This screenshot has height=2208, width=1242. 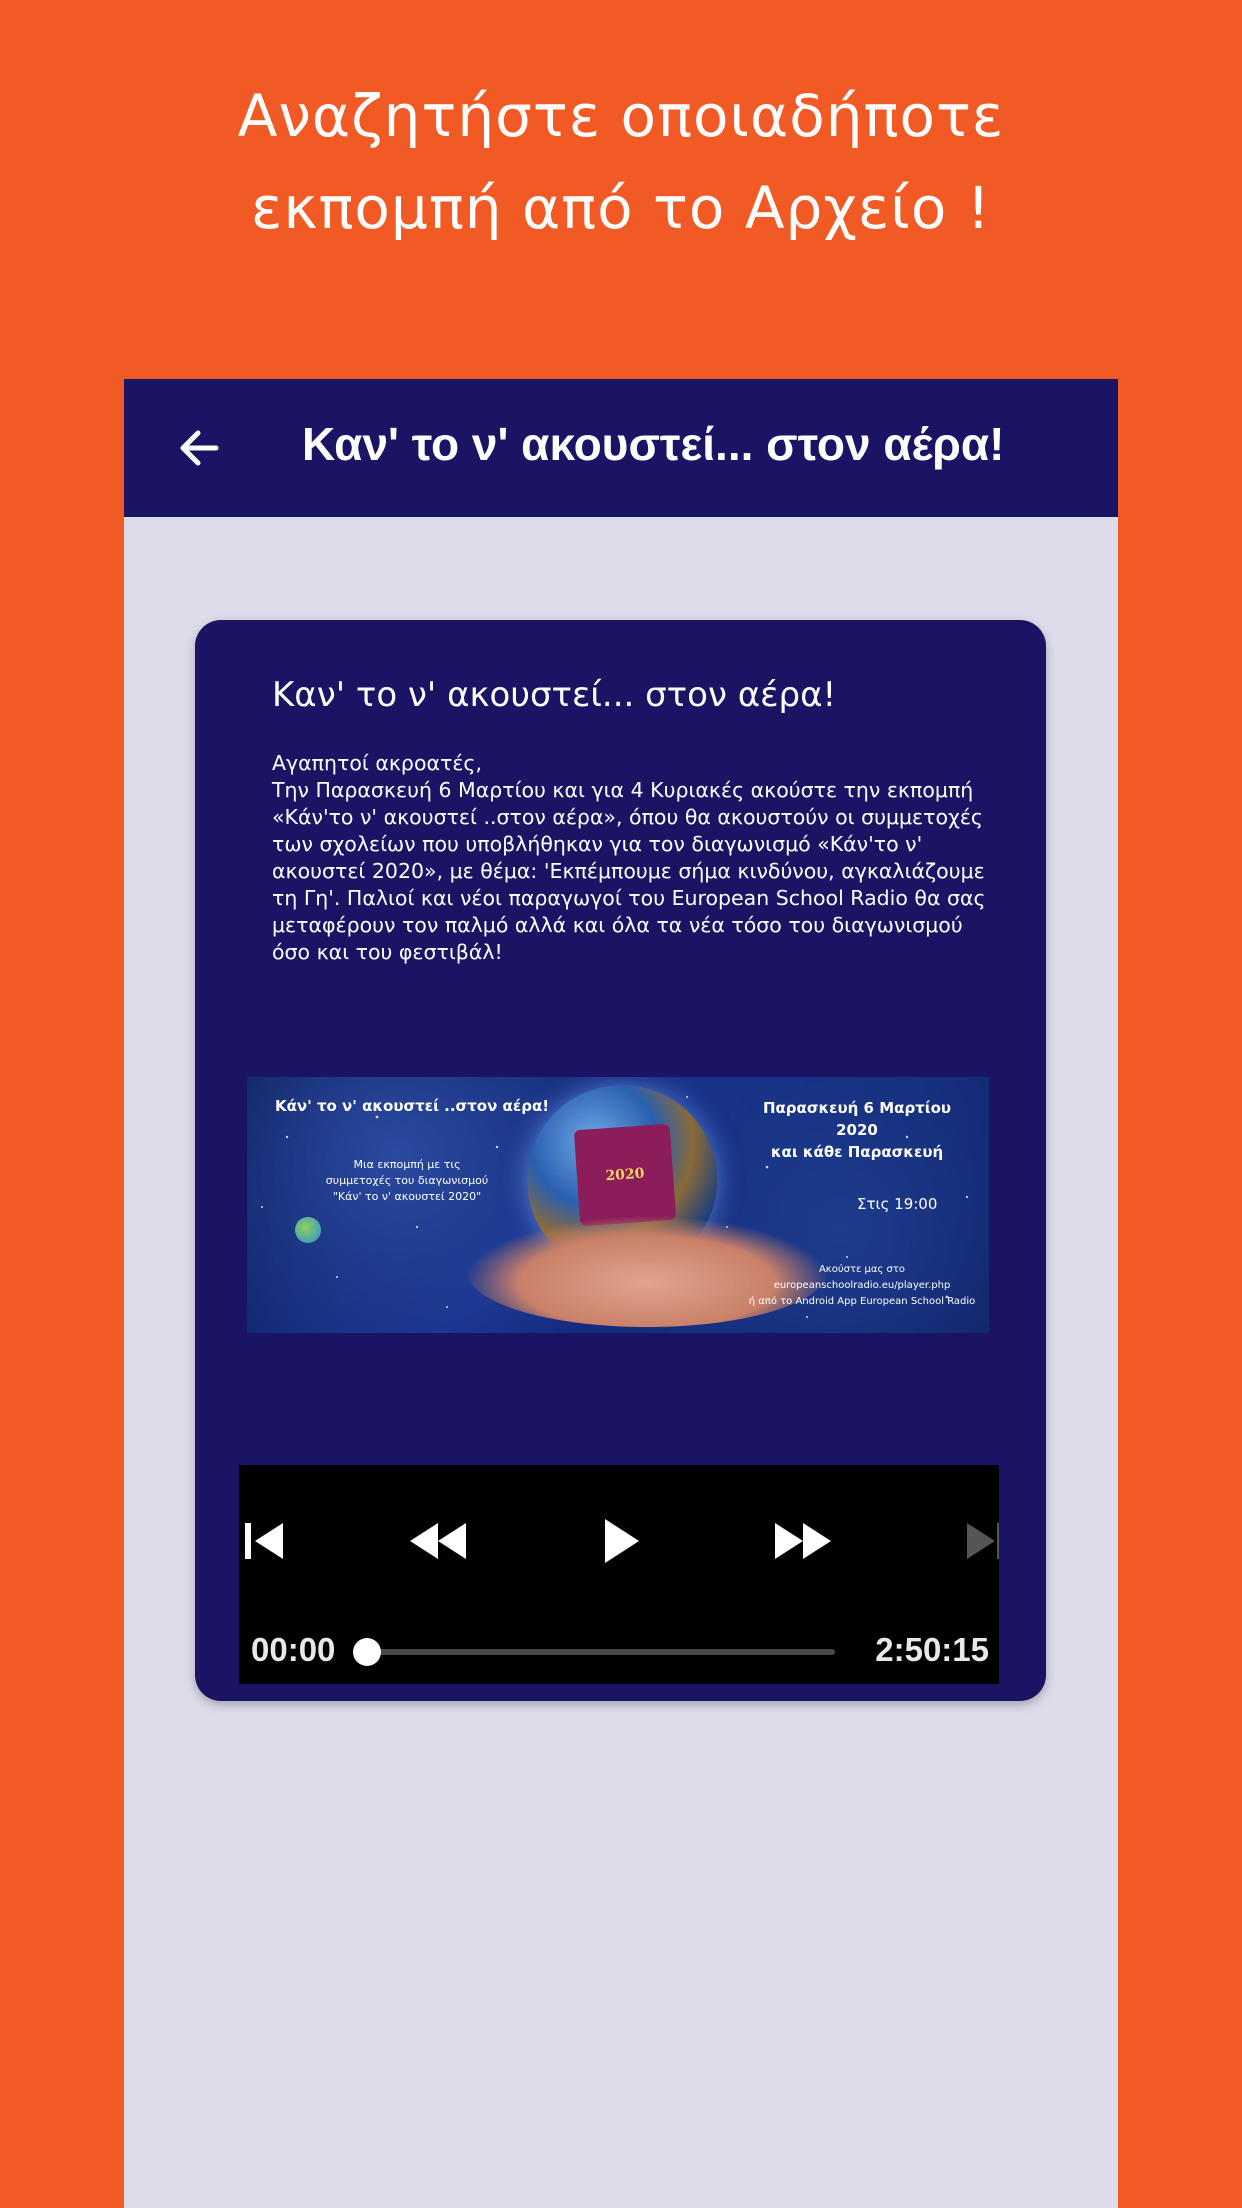 What do you see at coordinates (412, 1106) in the screenshot?
I see `poster-show-title: Κάν' το ν' ακουστεί ..στον αέρα!` at bounding box center [412, 1106].